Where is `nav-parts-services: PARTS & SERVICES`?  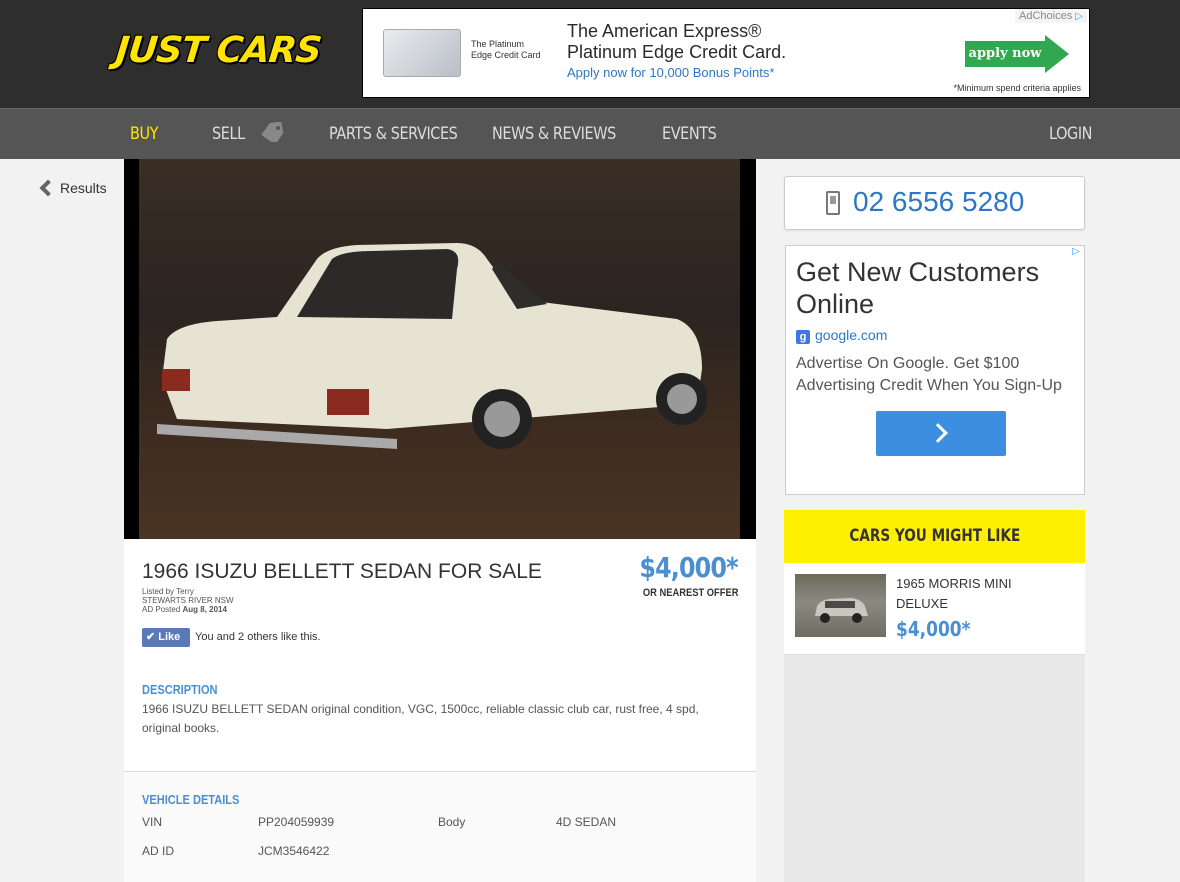 nav-parts-services: PARTS & SERVICES is located at coordinates (393, 134).